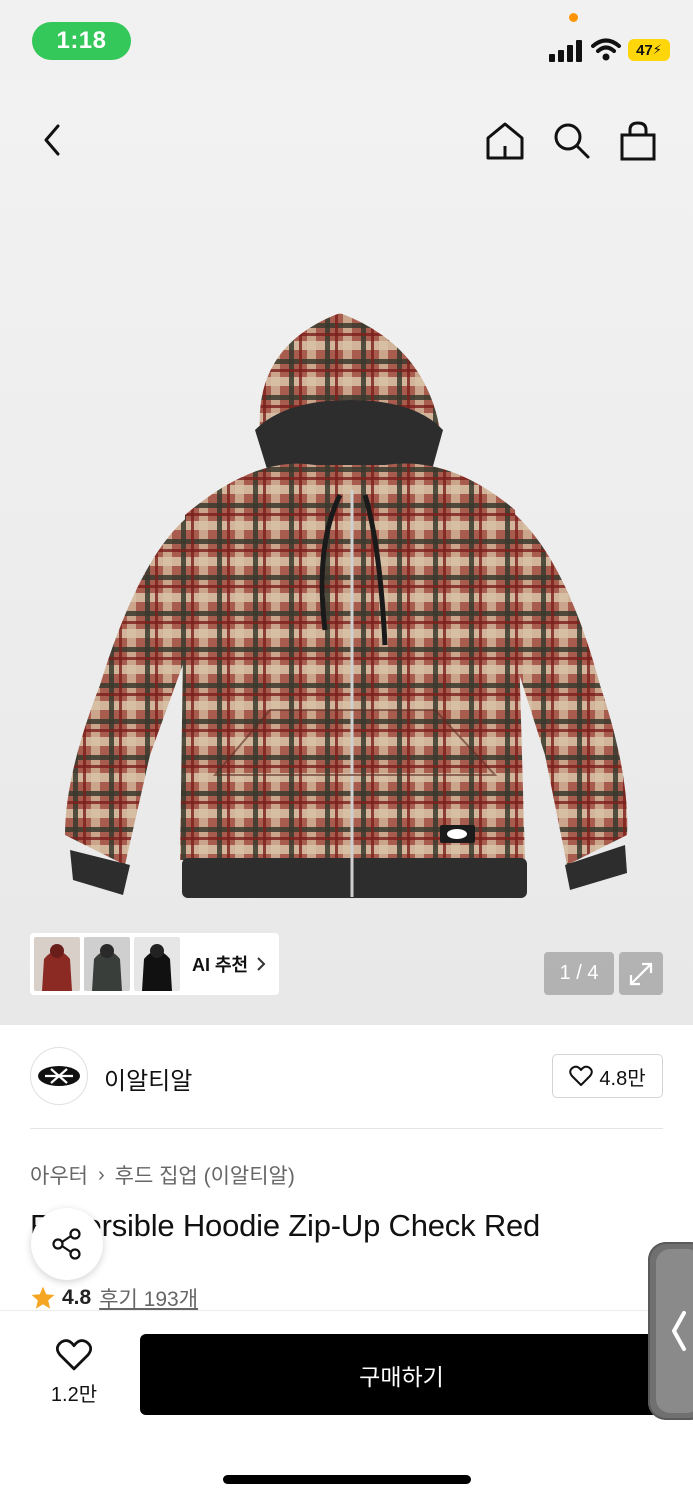 The width and height of the screenshot is (693, 1500). What do you see at coordinates (606, 49) in the screenshot?
I see `wifi-icon` at bounding box center [606, 49].